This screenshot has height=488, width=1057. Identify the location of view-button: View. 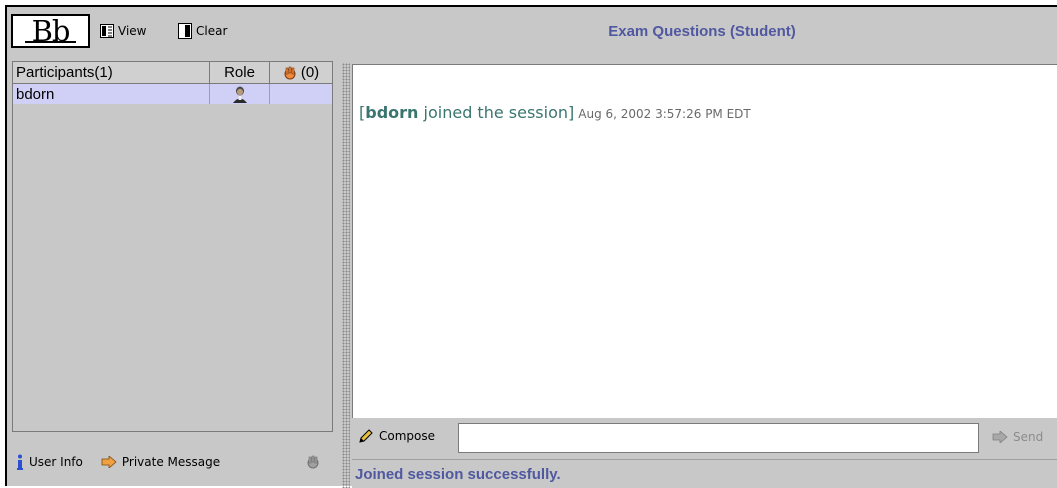
(123, 31).